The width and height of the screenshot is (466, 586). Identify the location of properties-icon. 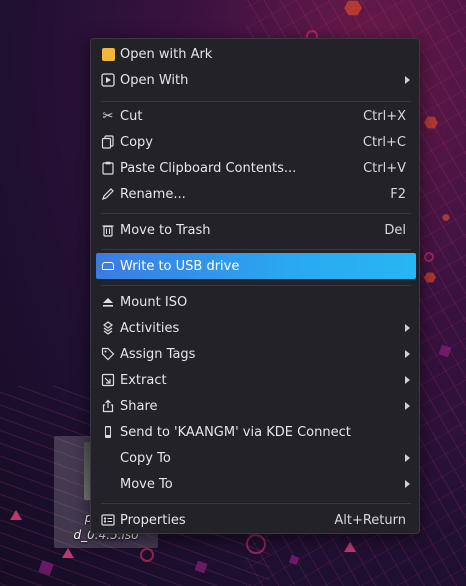
(108, 520).